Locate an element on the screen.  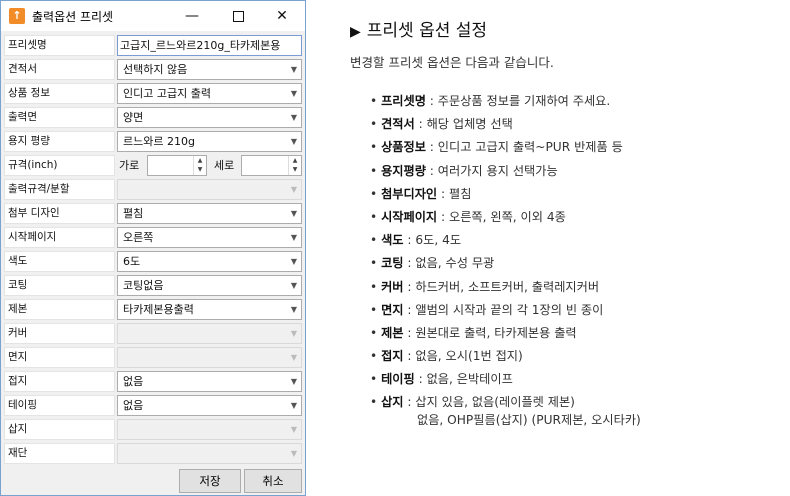
output-split-select: ▼ is located at coordinates (209, 189).